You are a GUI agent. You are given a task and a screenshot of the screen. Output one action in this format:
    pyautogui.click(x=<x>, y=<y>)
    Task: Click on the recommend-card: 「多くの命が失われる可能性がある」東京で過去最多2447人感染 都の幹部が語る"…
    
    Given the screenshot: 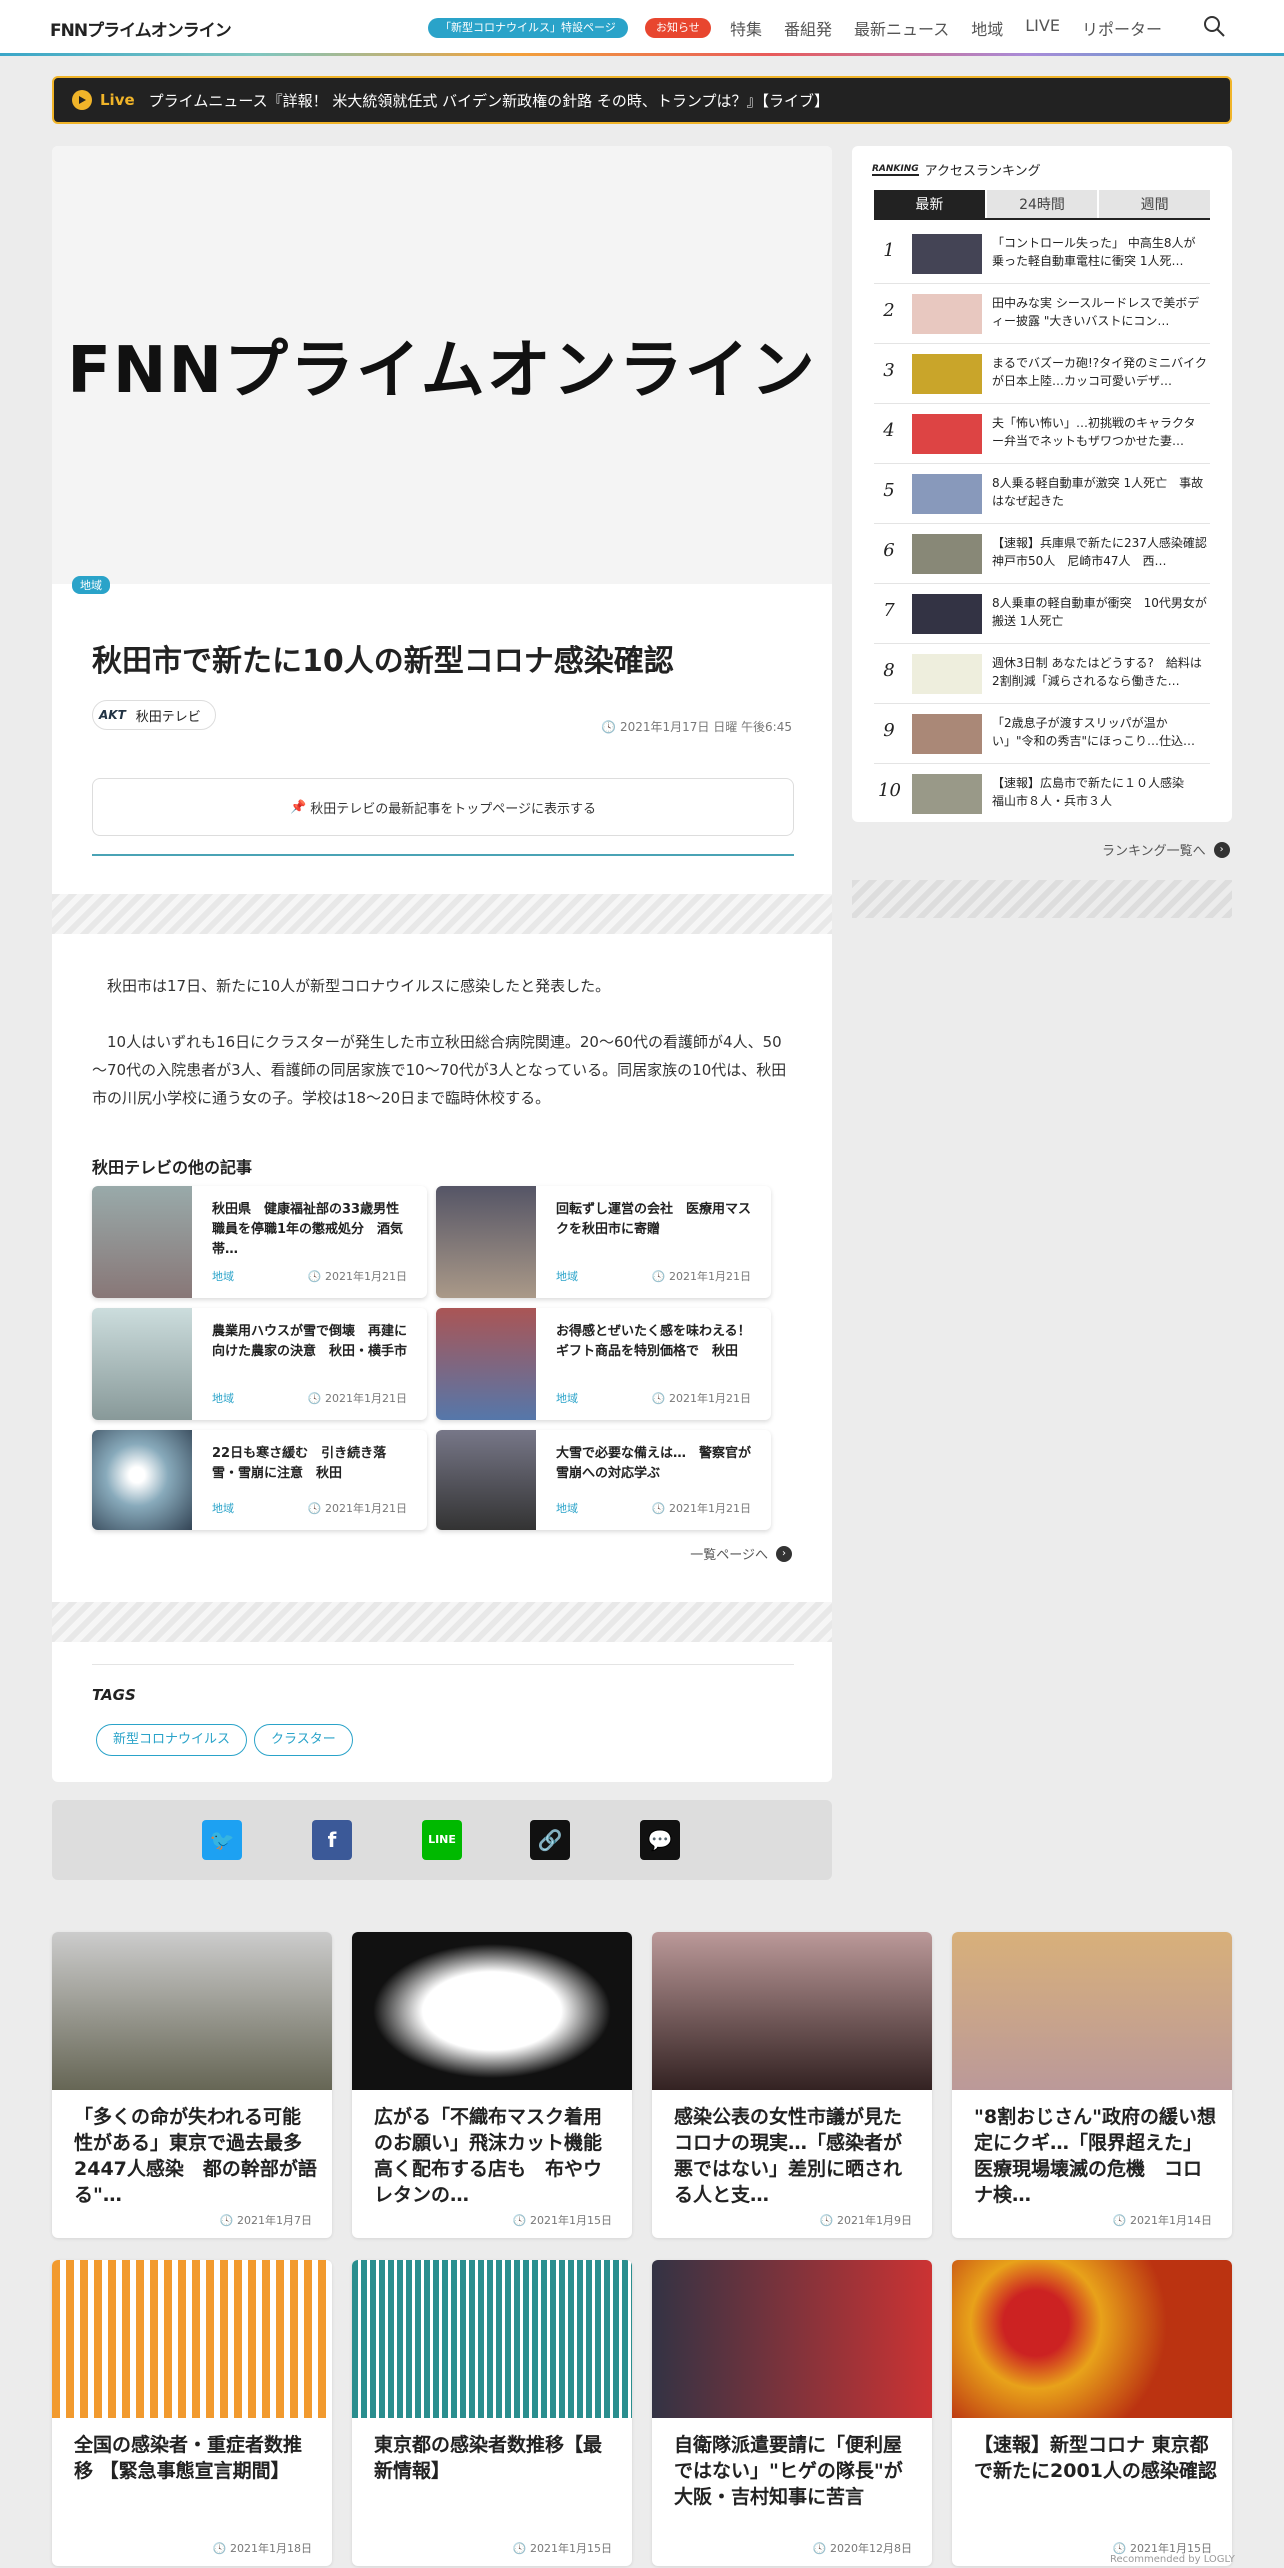 What is the action you would take?
    pyautogui.click(x=192, y=2085)
    